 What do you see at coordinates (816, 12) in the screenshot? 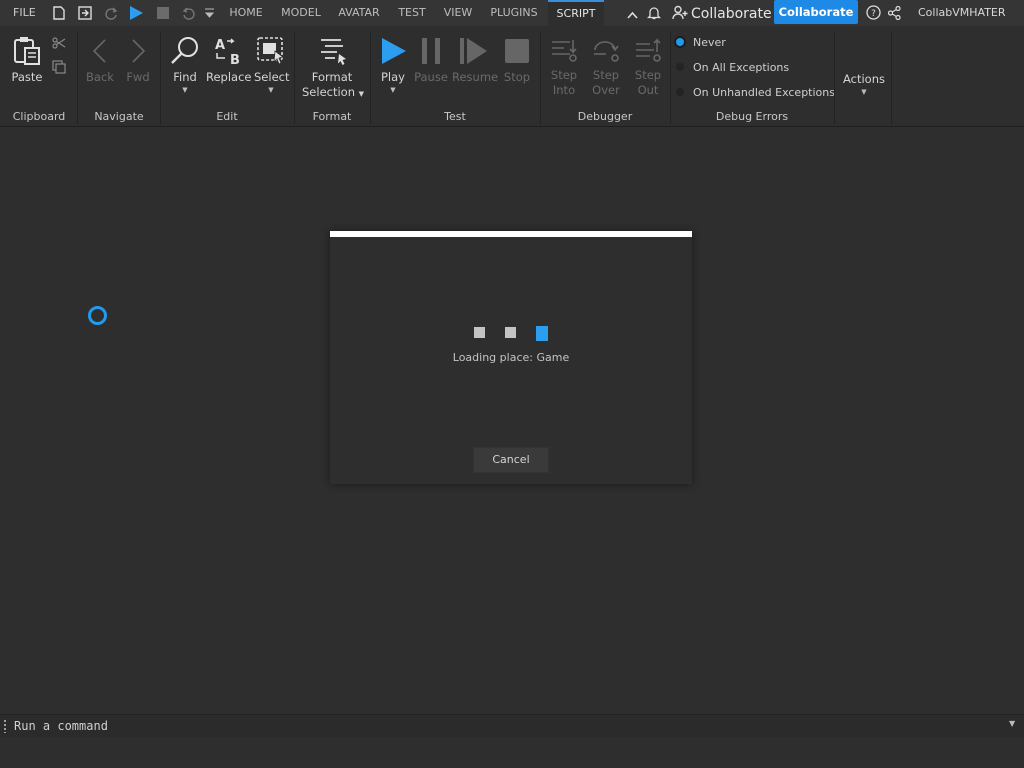
I see `collaborate-button: Collaborate` at bounding box center [816, 12].